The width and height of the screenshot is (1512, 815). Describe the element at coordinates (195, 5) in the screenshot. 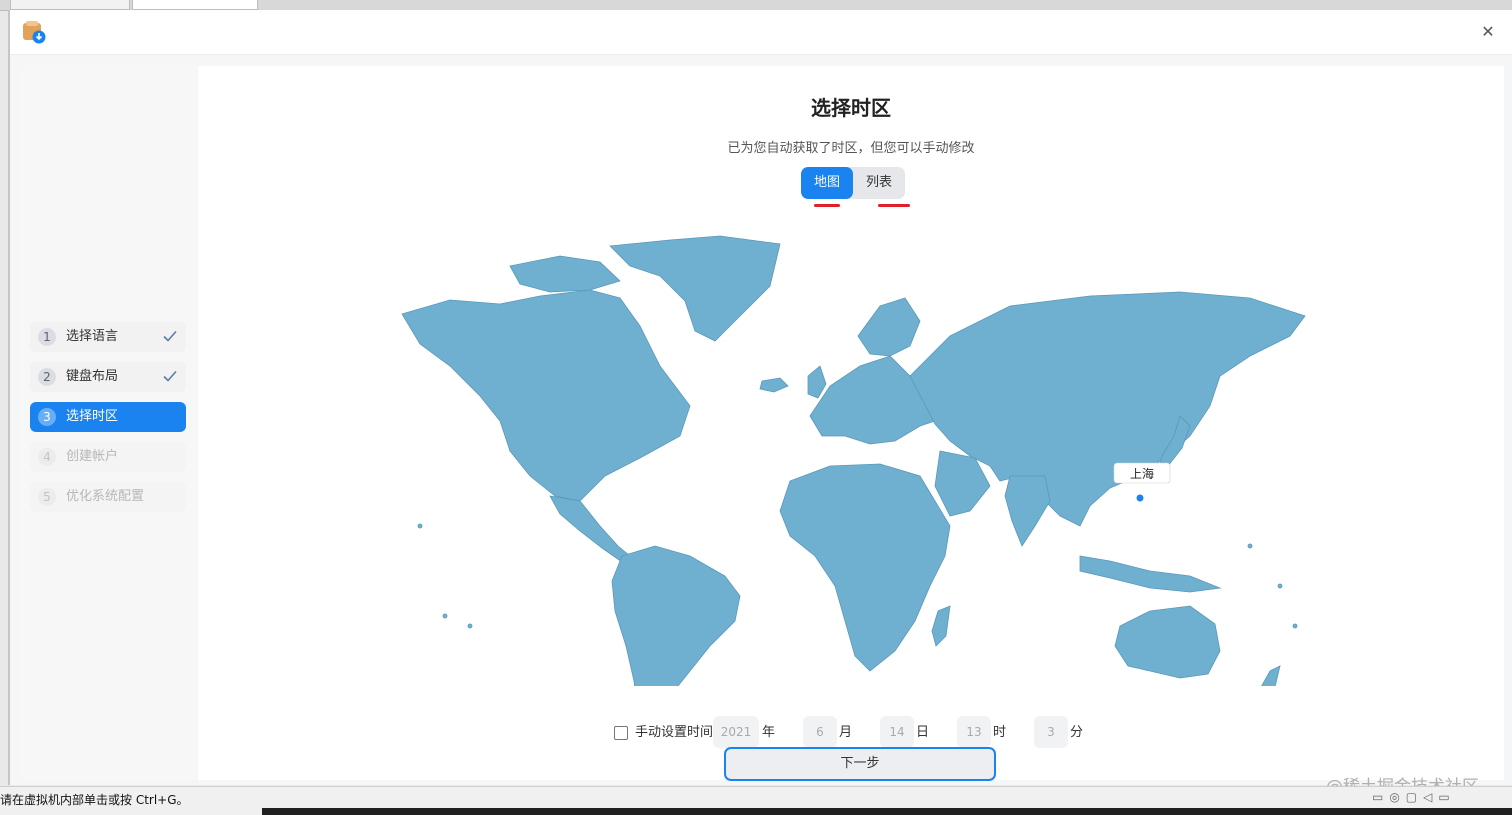

I see `host-tab-active` at that location.